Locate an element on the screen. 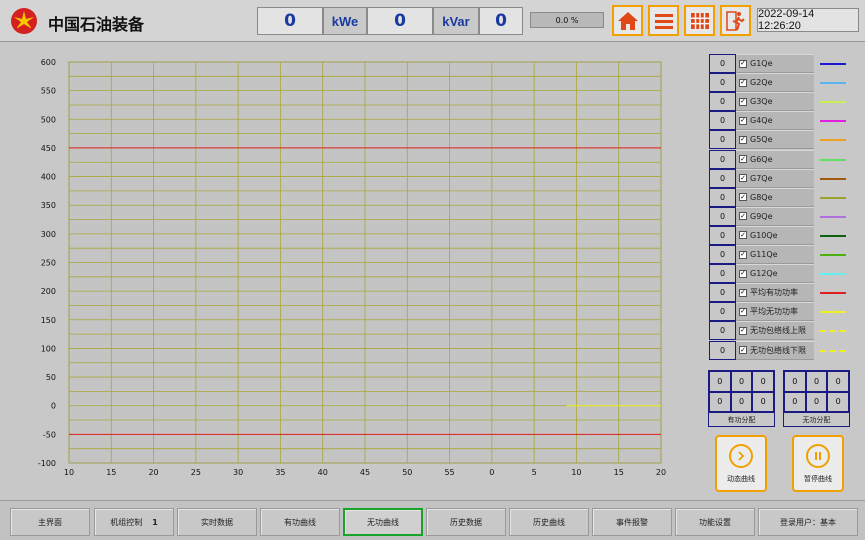 The width and height of the screenshot is (865, 540). x-tick-label: 25 is located at coordinates (196, 472).